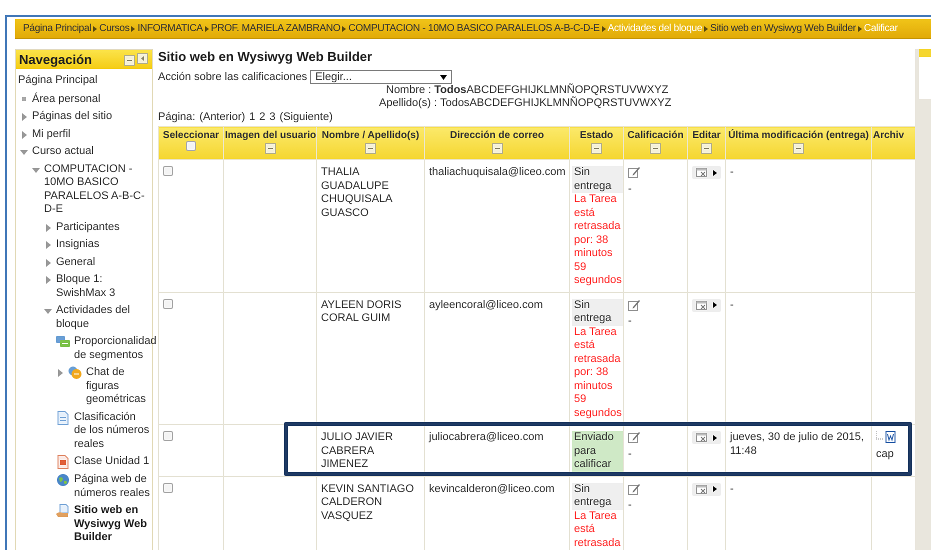  Describe the element at coordinates (272, 117) in the screenshot. I see `page-link: 3` at that location.